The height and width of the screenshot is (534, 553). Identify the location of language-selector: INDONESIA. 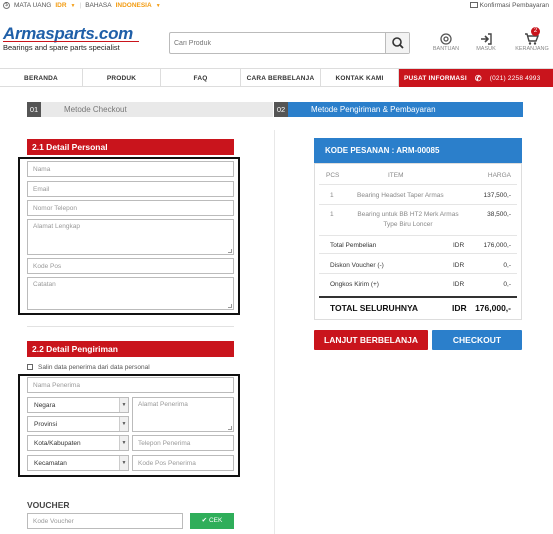
(134, 5).